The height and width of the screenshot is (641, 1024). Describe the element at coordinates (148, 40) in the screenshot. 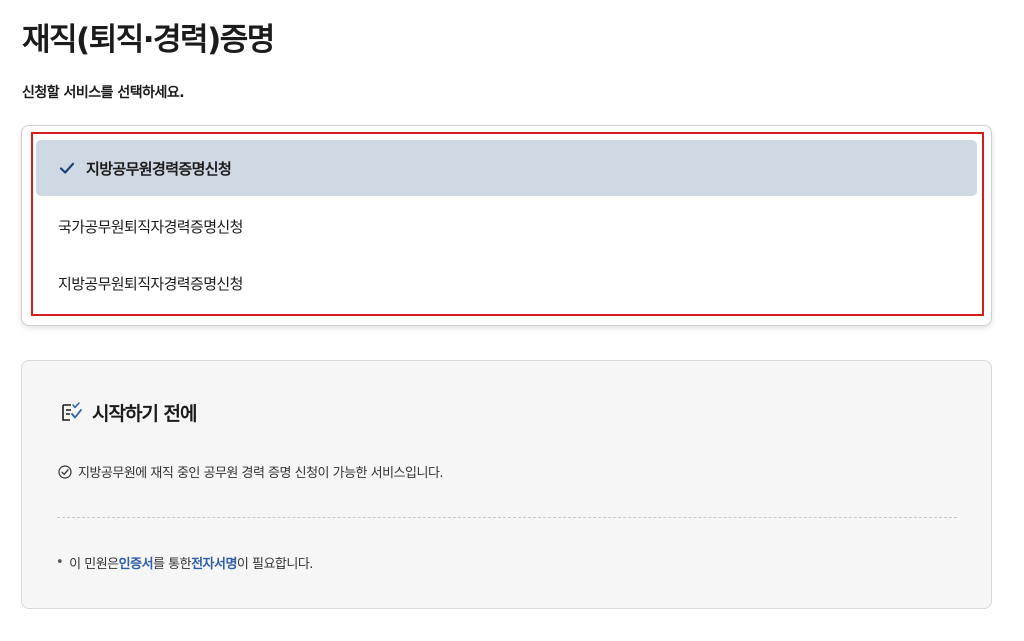

I see `page-title: 재직(퇴직·경력)증명` at that location.